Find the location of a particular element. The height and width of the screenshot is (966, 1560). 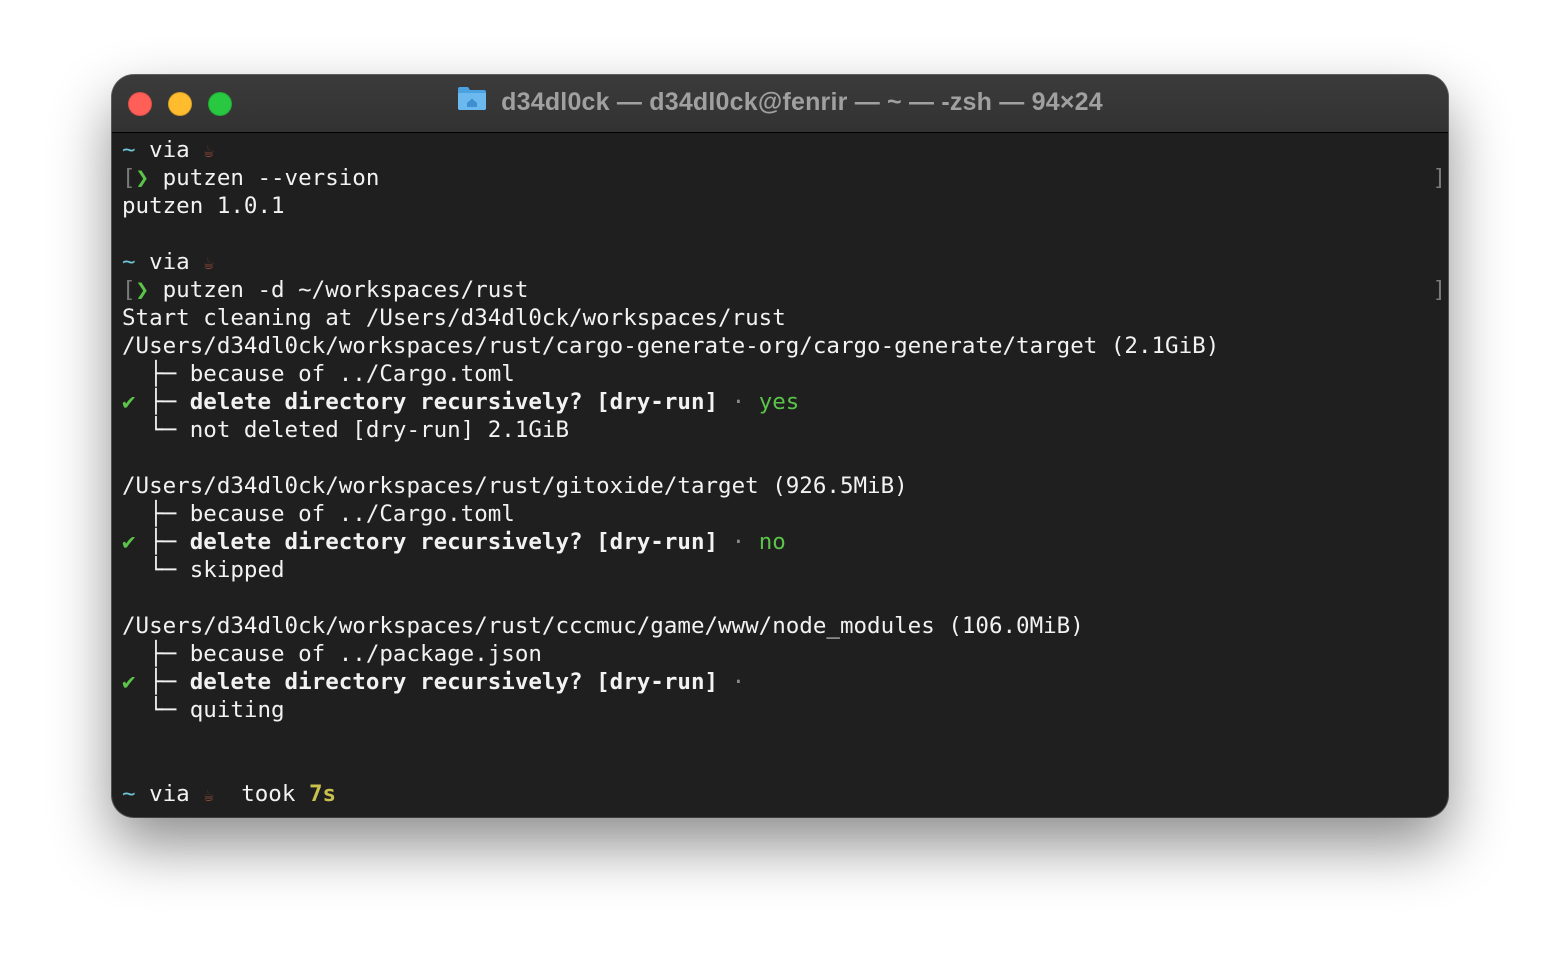

prompt-line: ~ via ☕ took 7s is located at coordinates (785, 794).